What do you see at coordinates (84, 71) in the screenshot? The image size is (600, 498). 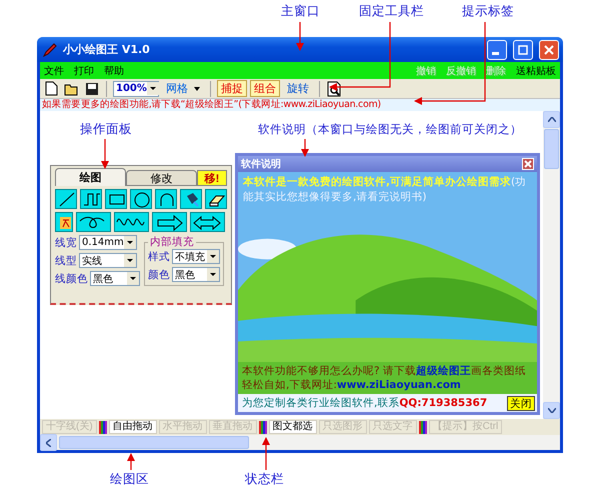 I see `menu-item: 打印` at bounding box center [84, 71].